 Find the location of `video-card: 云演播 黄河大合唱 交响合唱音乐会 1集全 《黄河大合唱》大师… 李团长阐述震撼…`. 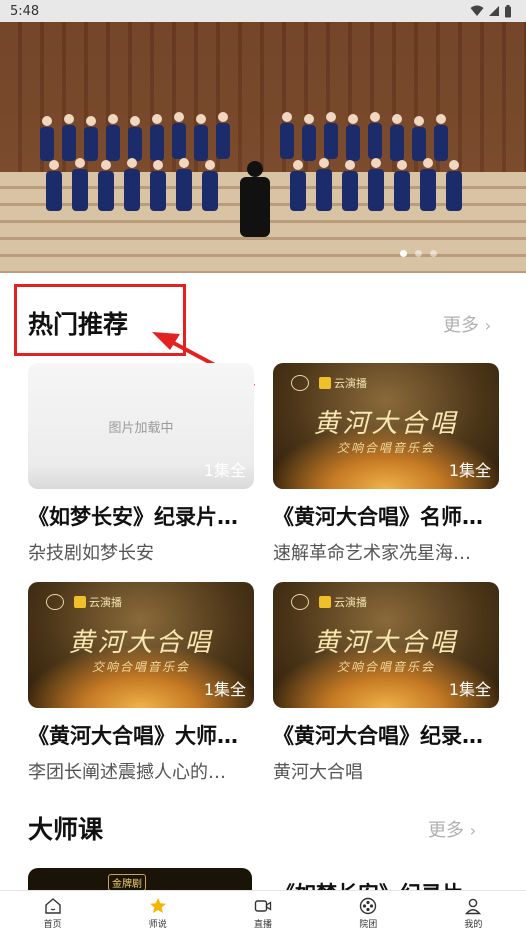

video-card: 云演播 黄河大合唱 交响合唱音乐会 1集全 《黄河大合唱》大师… 李团长阐述震撼… is located at coordinates (141, 683).